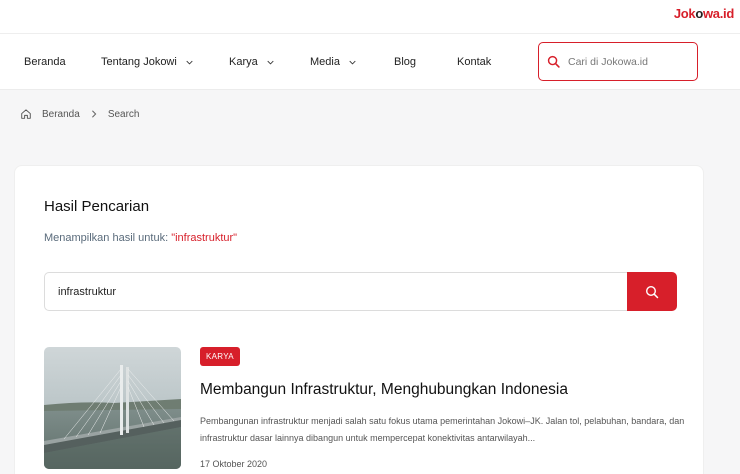  I want to click on search-form: infrastruktur, so click(360, 291).